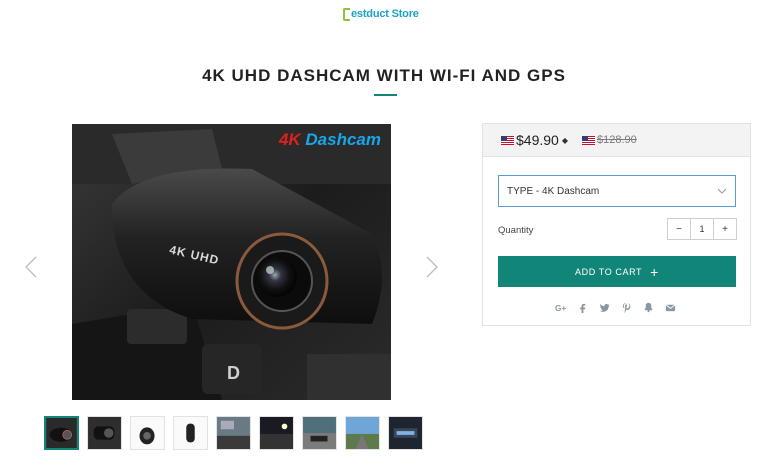 This screenshot has height=469, width=768. What do you see at coordinates (516, 230) in the screenshot?
I see `quantity-label: Quantity` at bounding box center [516, 230].